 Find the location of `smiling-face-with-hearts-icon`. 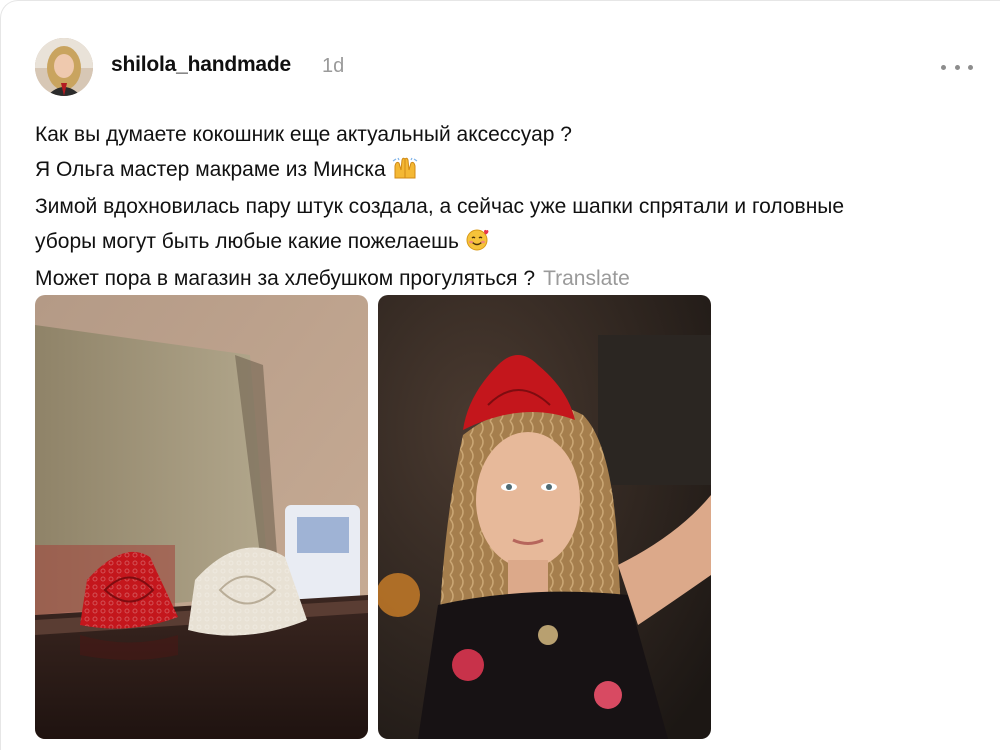

smiling-face-with-hearts-icon is located at coordinates (477, 245).